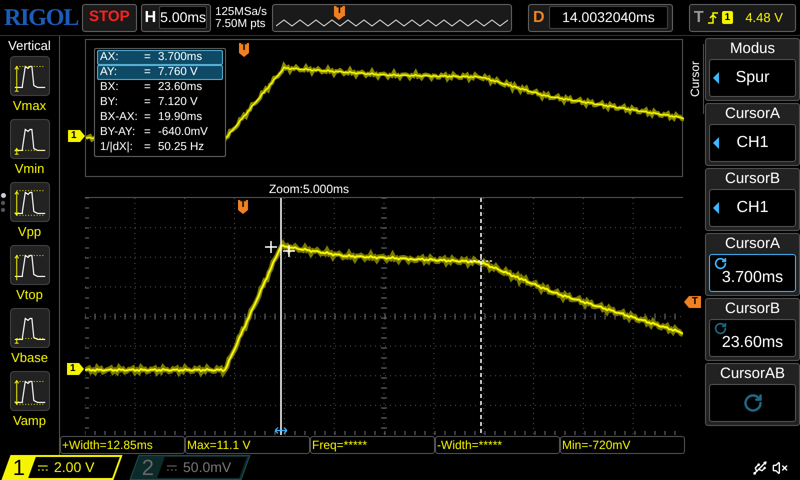 The width and height of the screenshot is (800, 480). Describe the element at coordinates (19, 467) in the screenshot. I see `channel-number: 1` at that location.